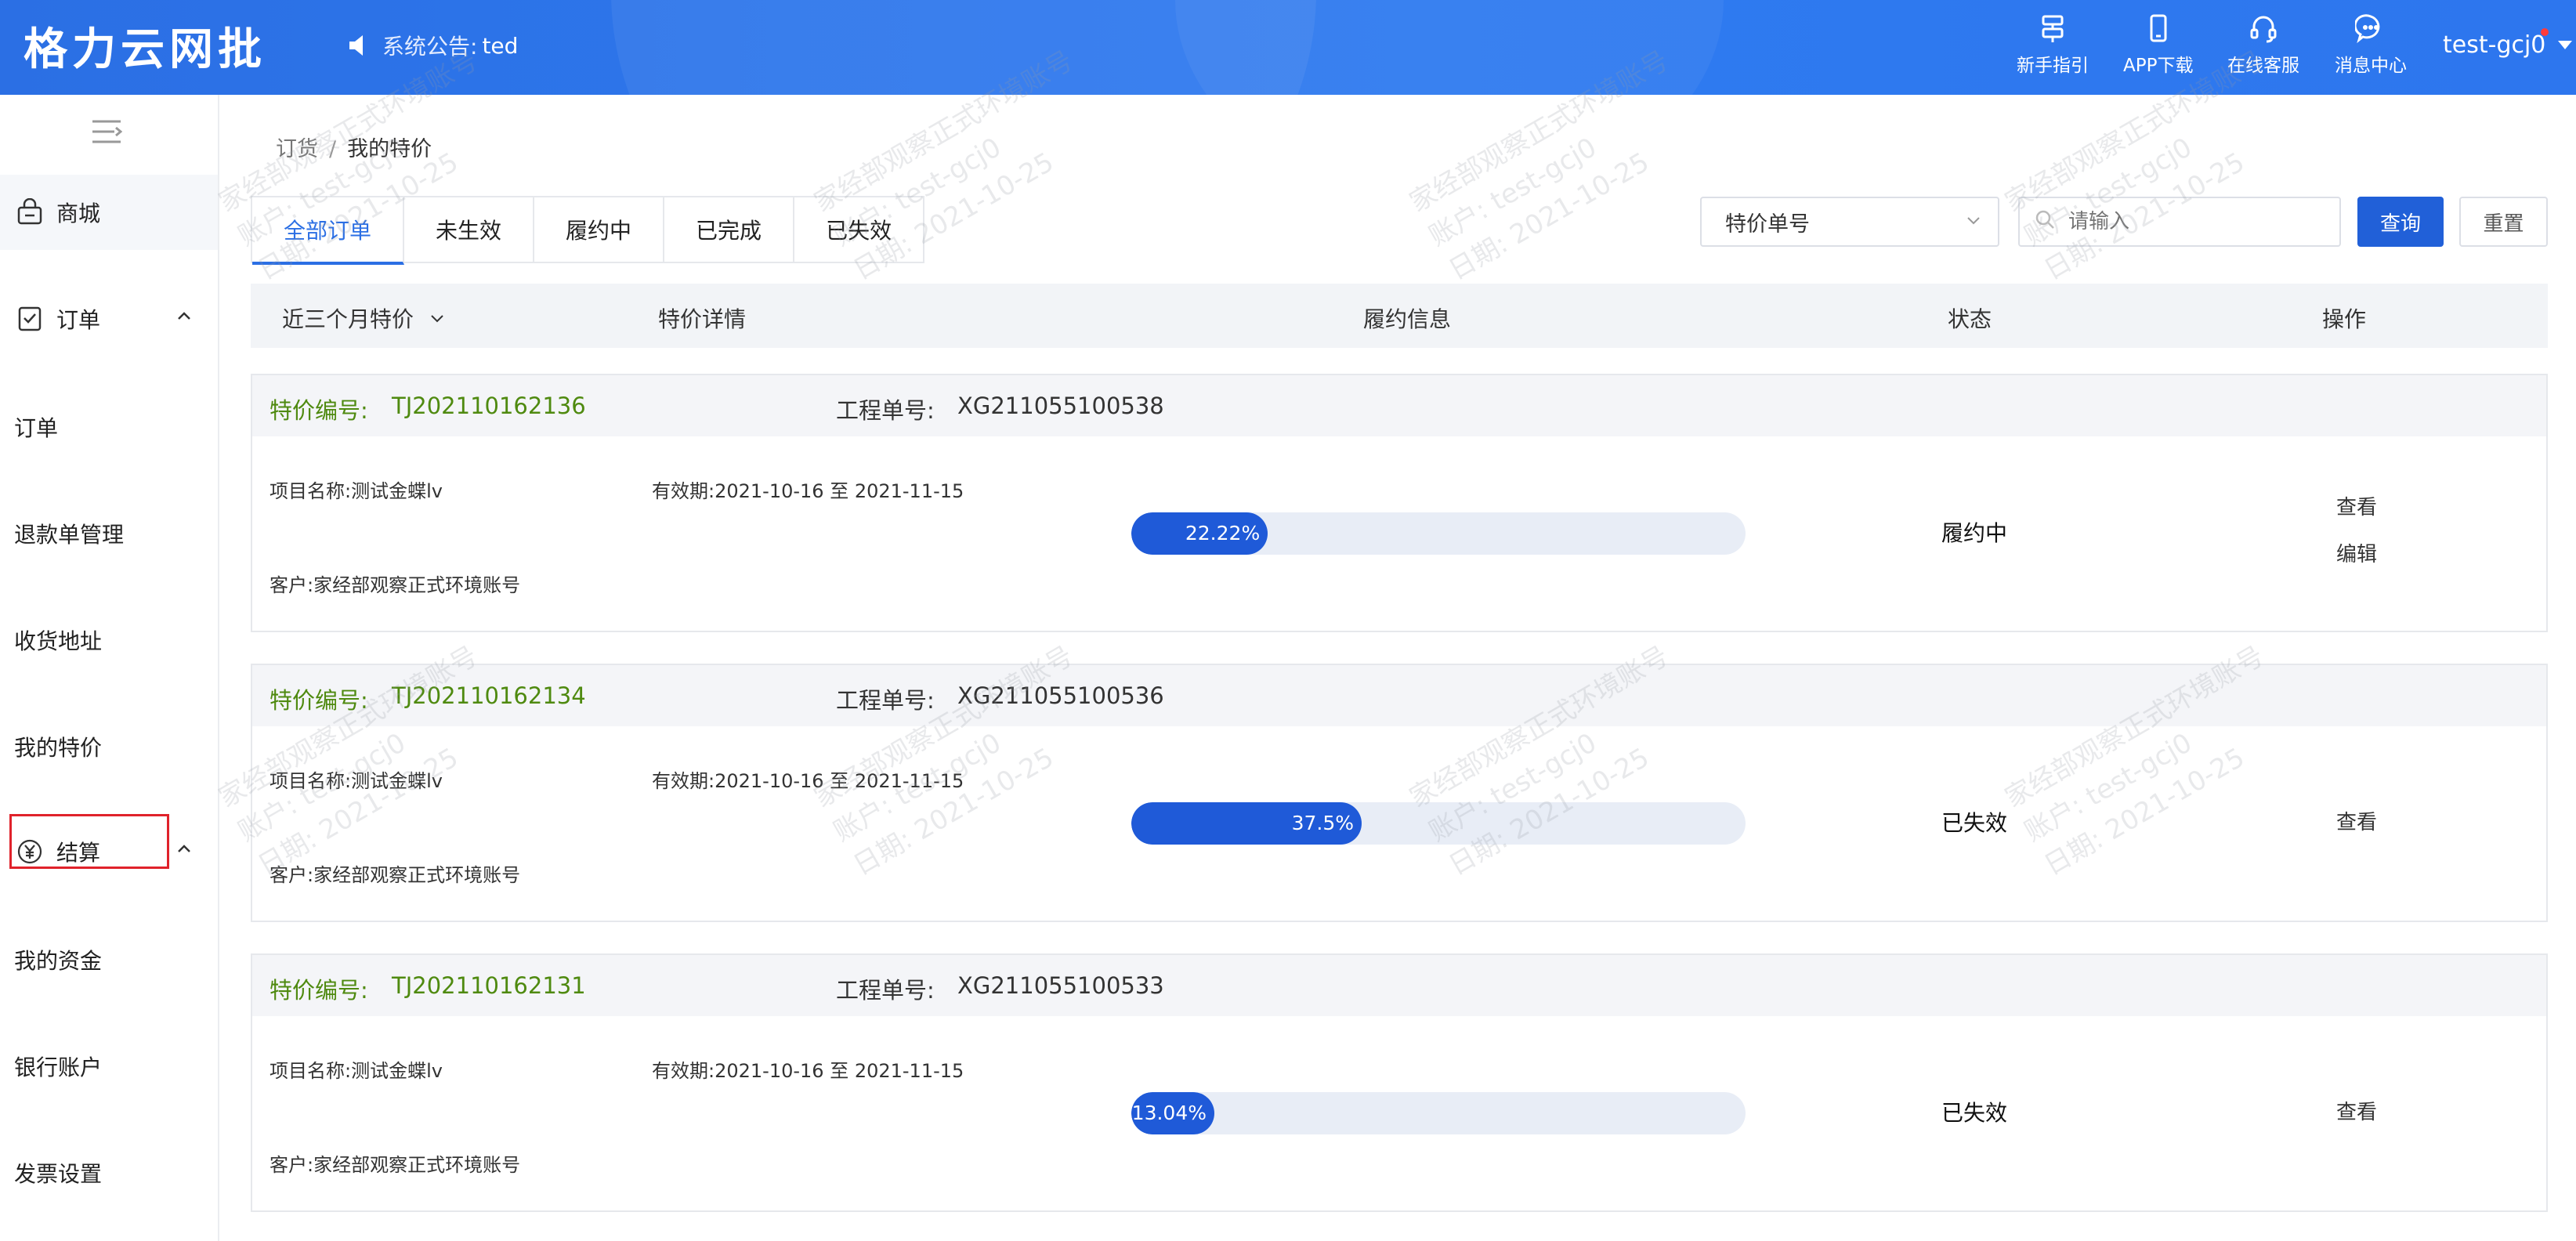  What do you see at coordinates (1246, 823) in the screenshot?
I see `progress-fill: 37.5%` at bounding box center [1246, 823].